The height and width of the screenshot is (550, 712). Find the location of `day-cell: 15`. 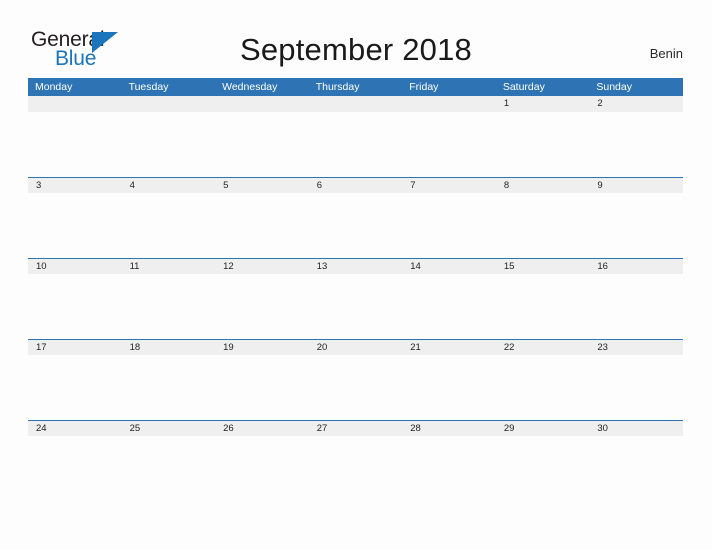

day-cell: 15 is located at coordinates (543, 266).